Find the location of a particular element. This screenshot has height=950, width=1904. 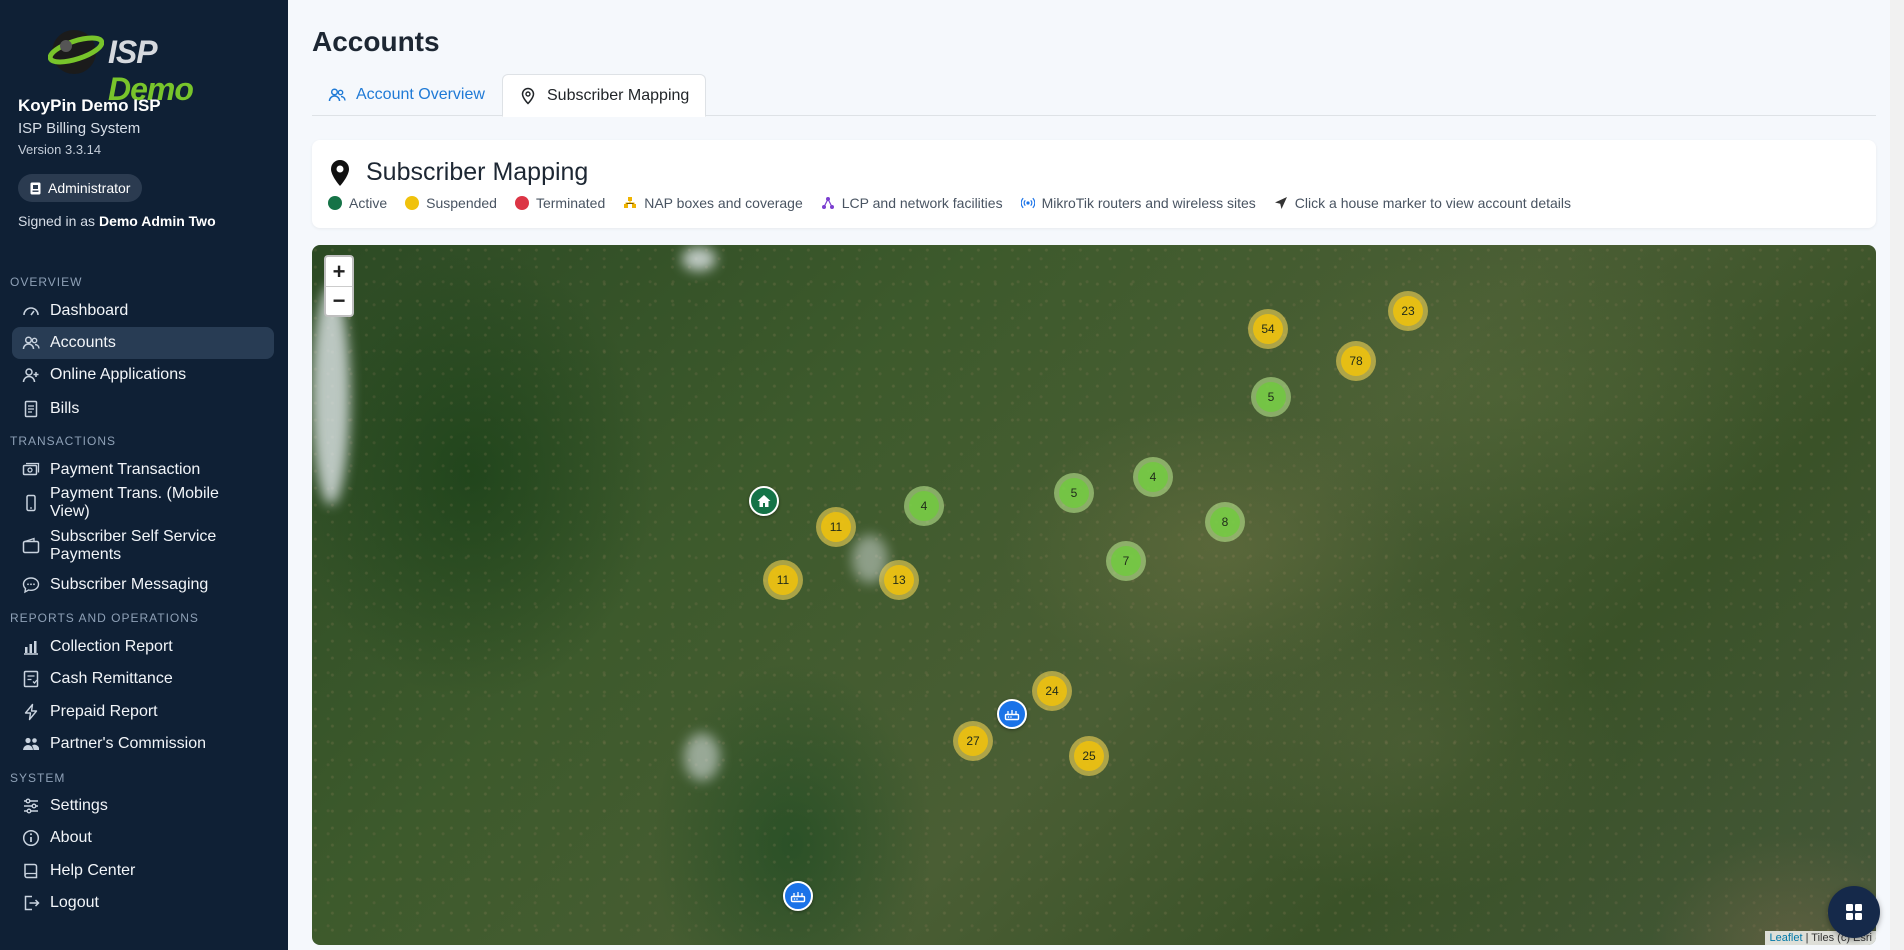

legend-suspended: Suspended is located at coordinates (451, 203).